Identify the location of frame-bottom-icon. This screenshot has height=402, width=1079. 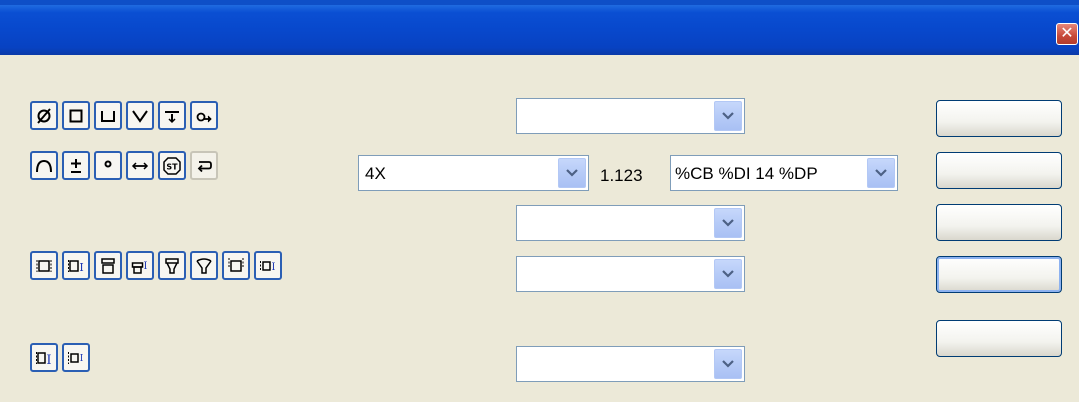
(236, 264).